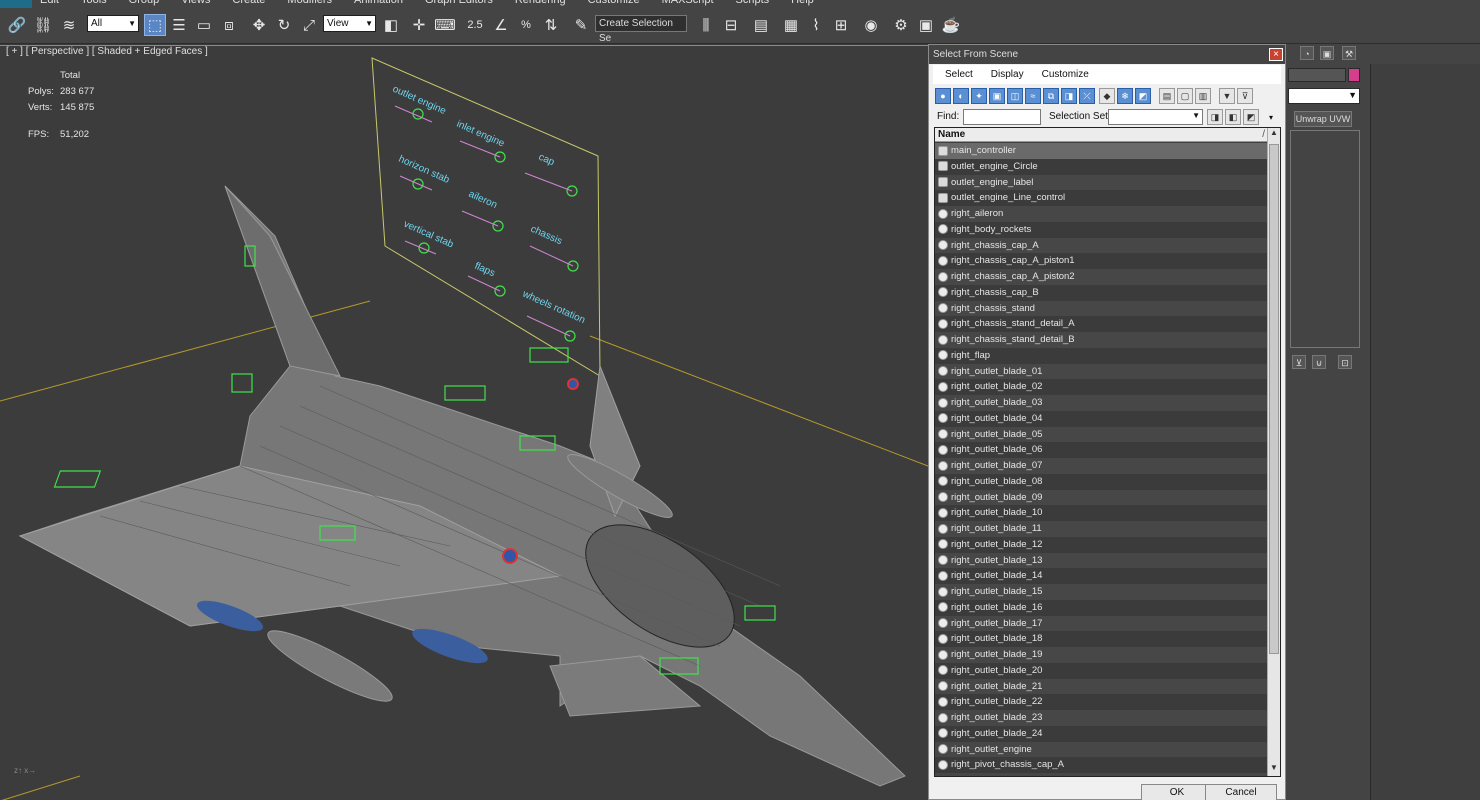 This screenshot has height=800, width=1480. Describe the element at coordinates (1274, 399) in the screenshot. I see `scrollbar-thumb` at that location.